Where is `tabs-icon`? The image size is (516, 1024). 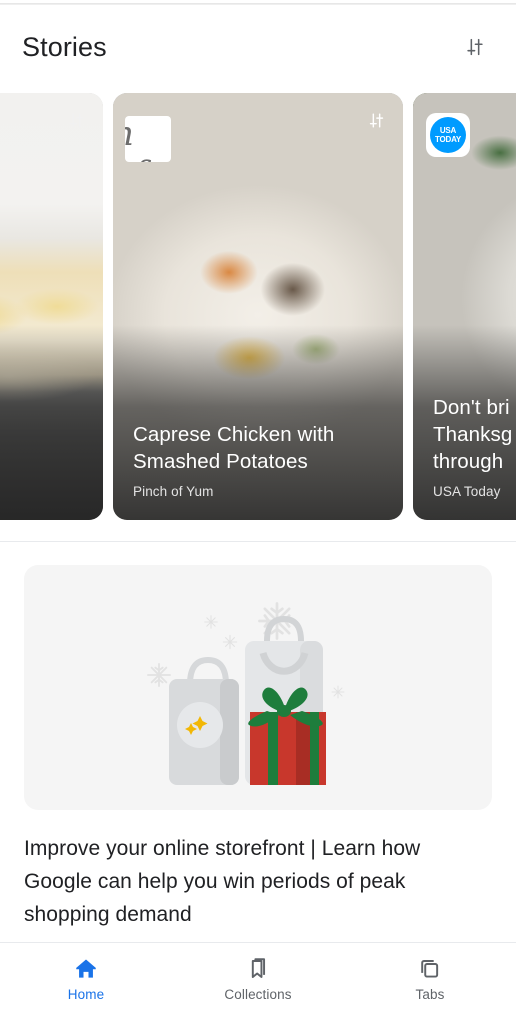 tabs-icon is located at coordinates (430, 969).